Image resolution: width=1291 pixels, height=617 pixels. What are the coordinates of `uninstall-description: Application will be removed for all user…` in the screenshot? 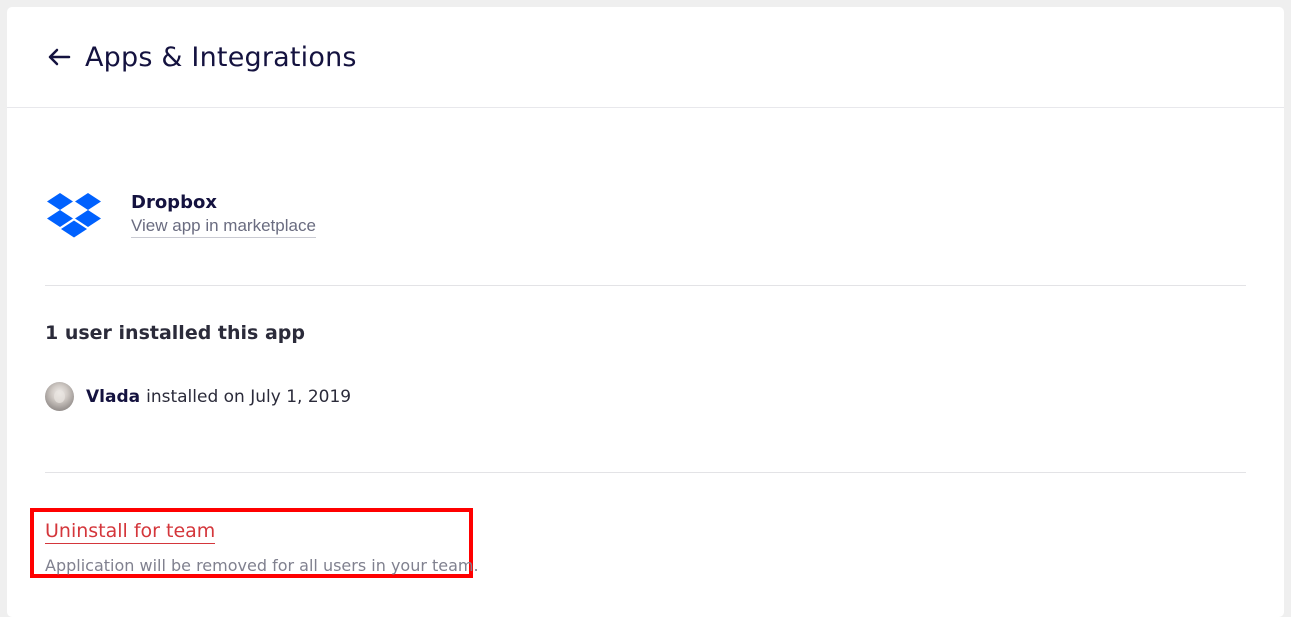 It's located at (262, 565).